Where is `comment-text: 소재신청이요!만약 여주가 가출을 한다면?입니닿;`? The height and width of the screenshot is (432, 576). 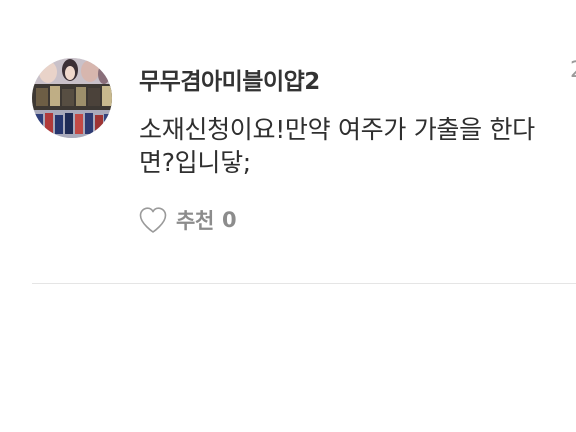
comment-text: 소재신청이요!만약 여주가 가출을 한다면?입니닿; is located at coordinates (337, 146).